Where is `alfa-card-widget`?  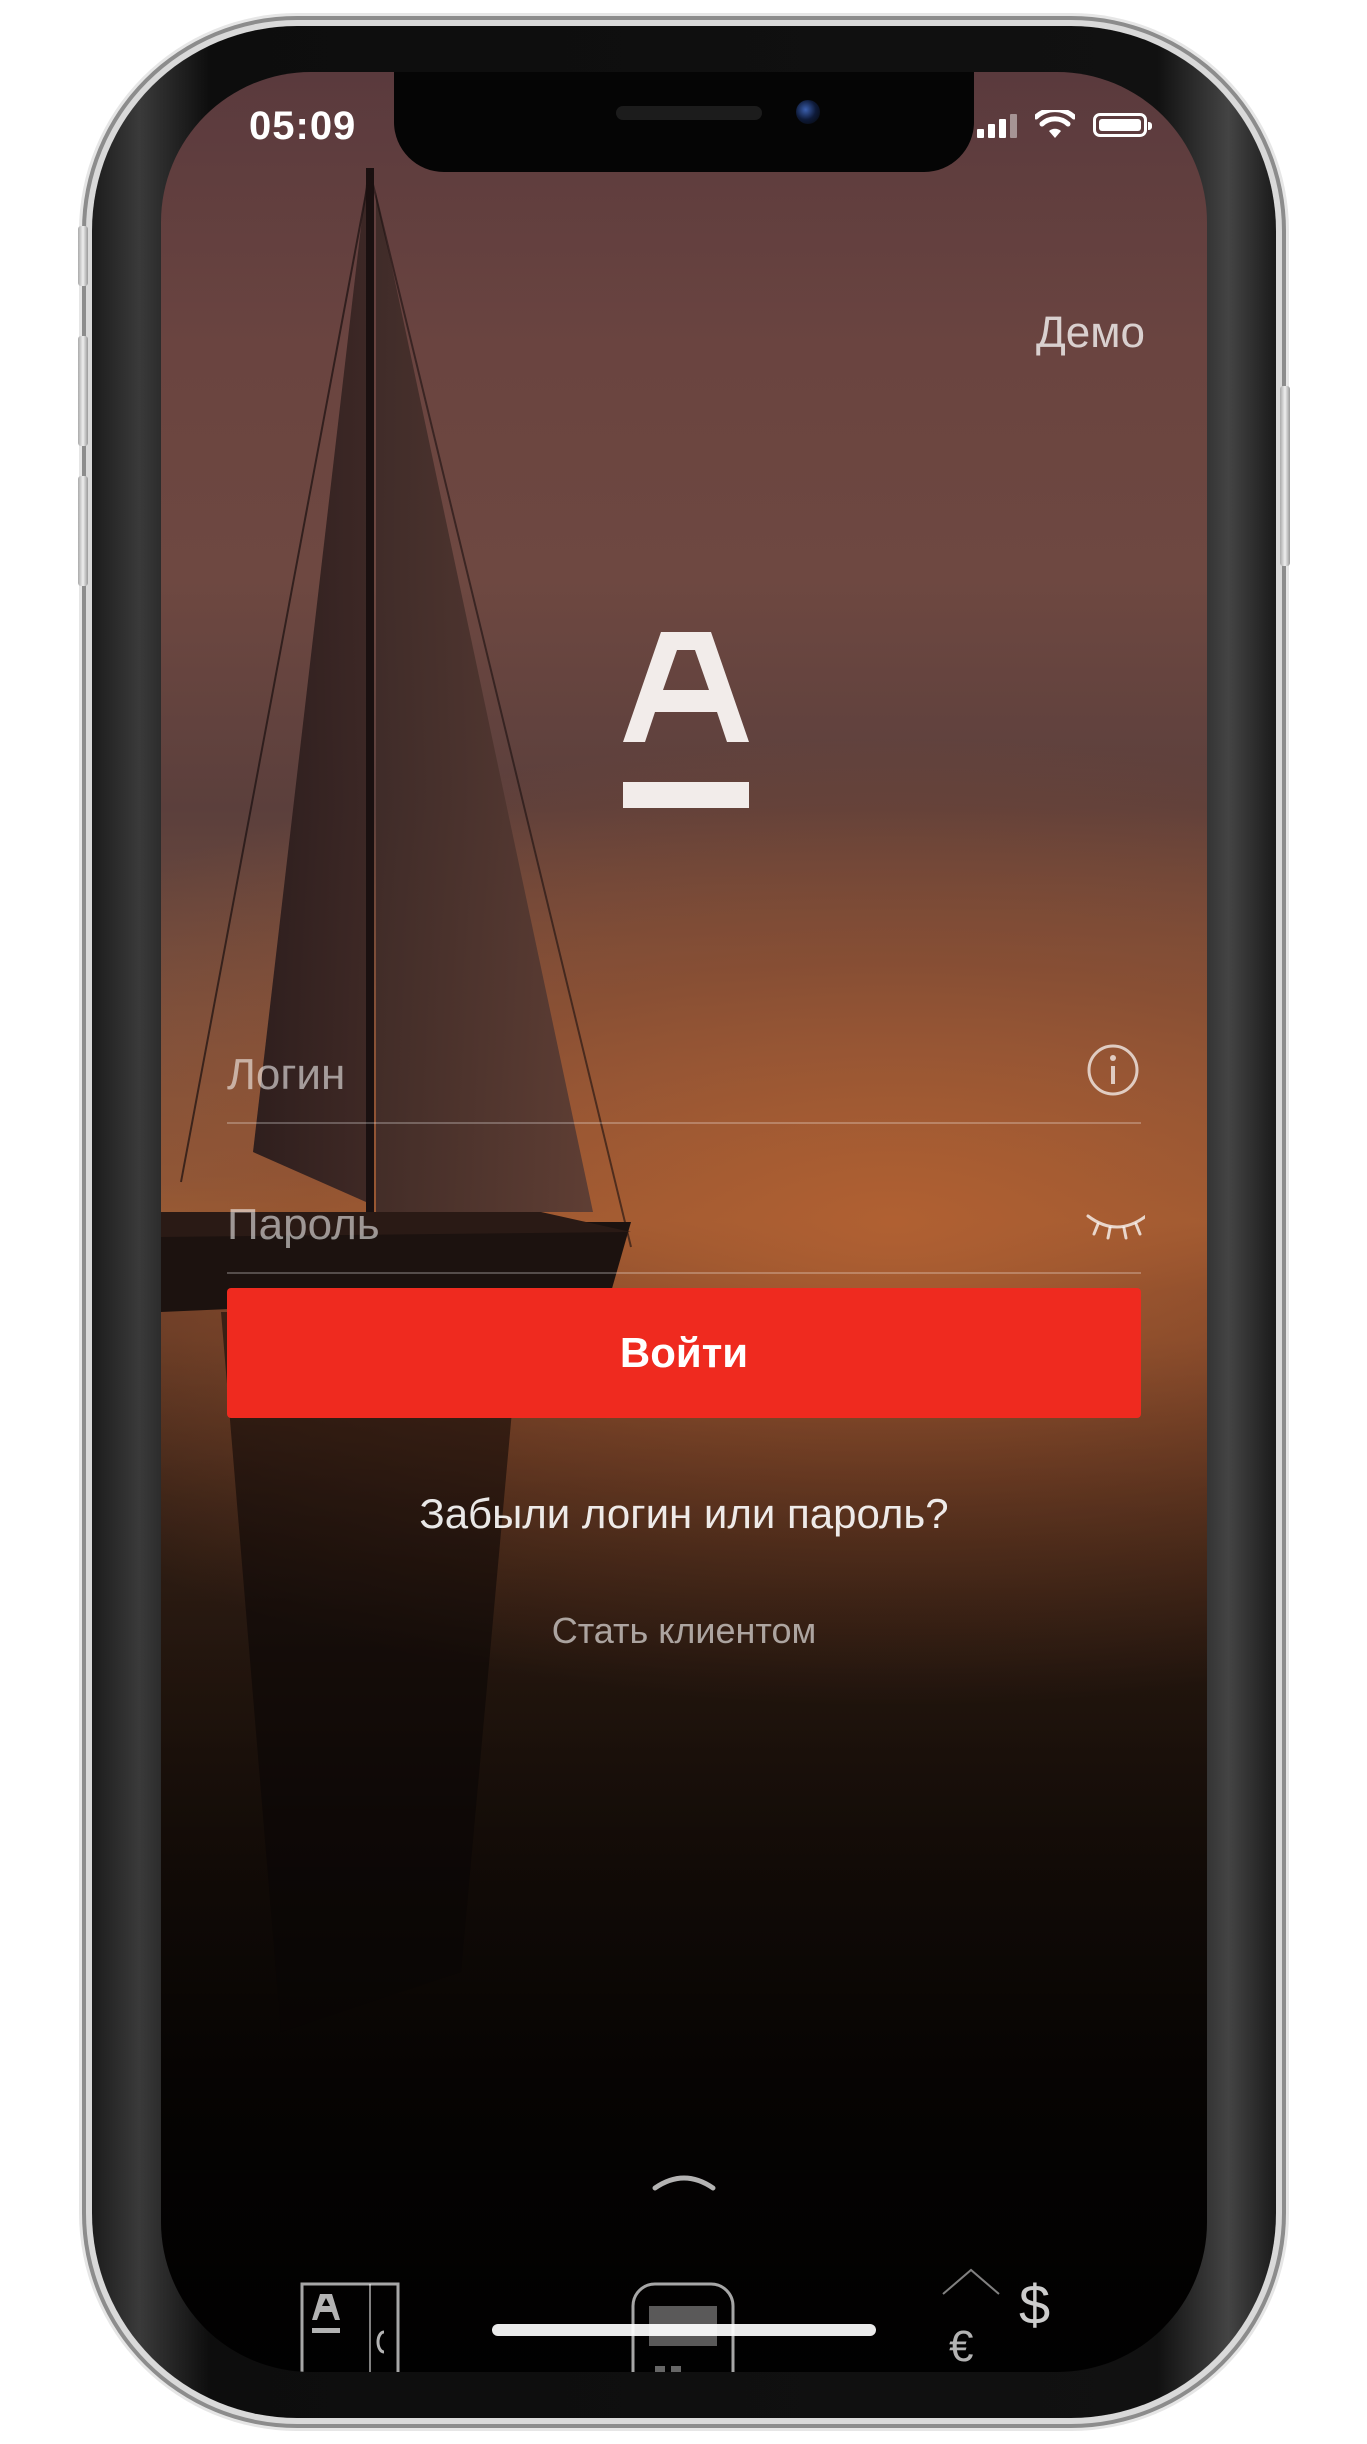
alfa-card-widget is located at coordinates (350, 2327).